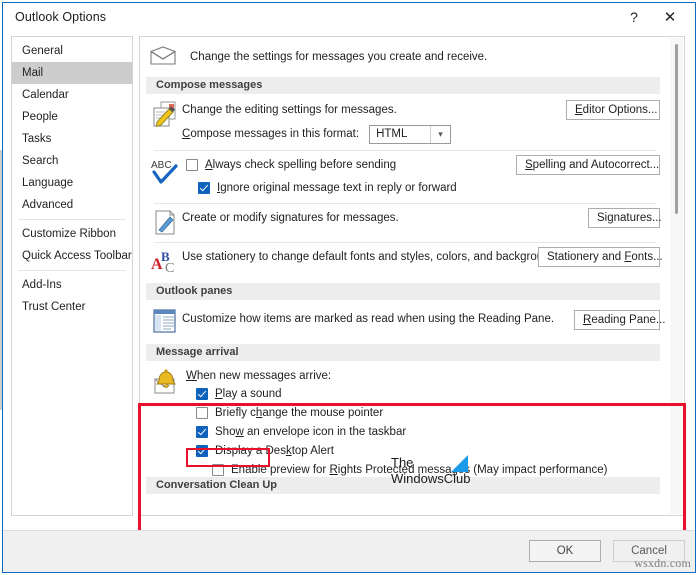 The height and width of the screenshot is (575, 700). What do you see at coordinates (202, 393) in the screenshot?
I see `play-a-sound-checkbox` at bounding box center [202, 393].